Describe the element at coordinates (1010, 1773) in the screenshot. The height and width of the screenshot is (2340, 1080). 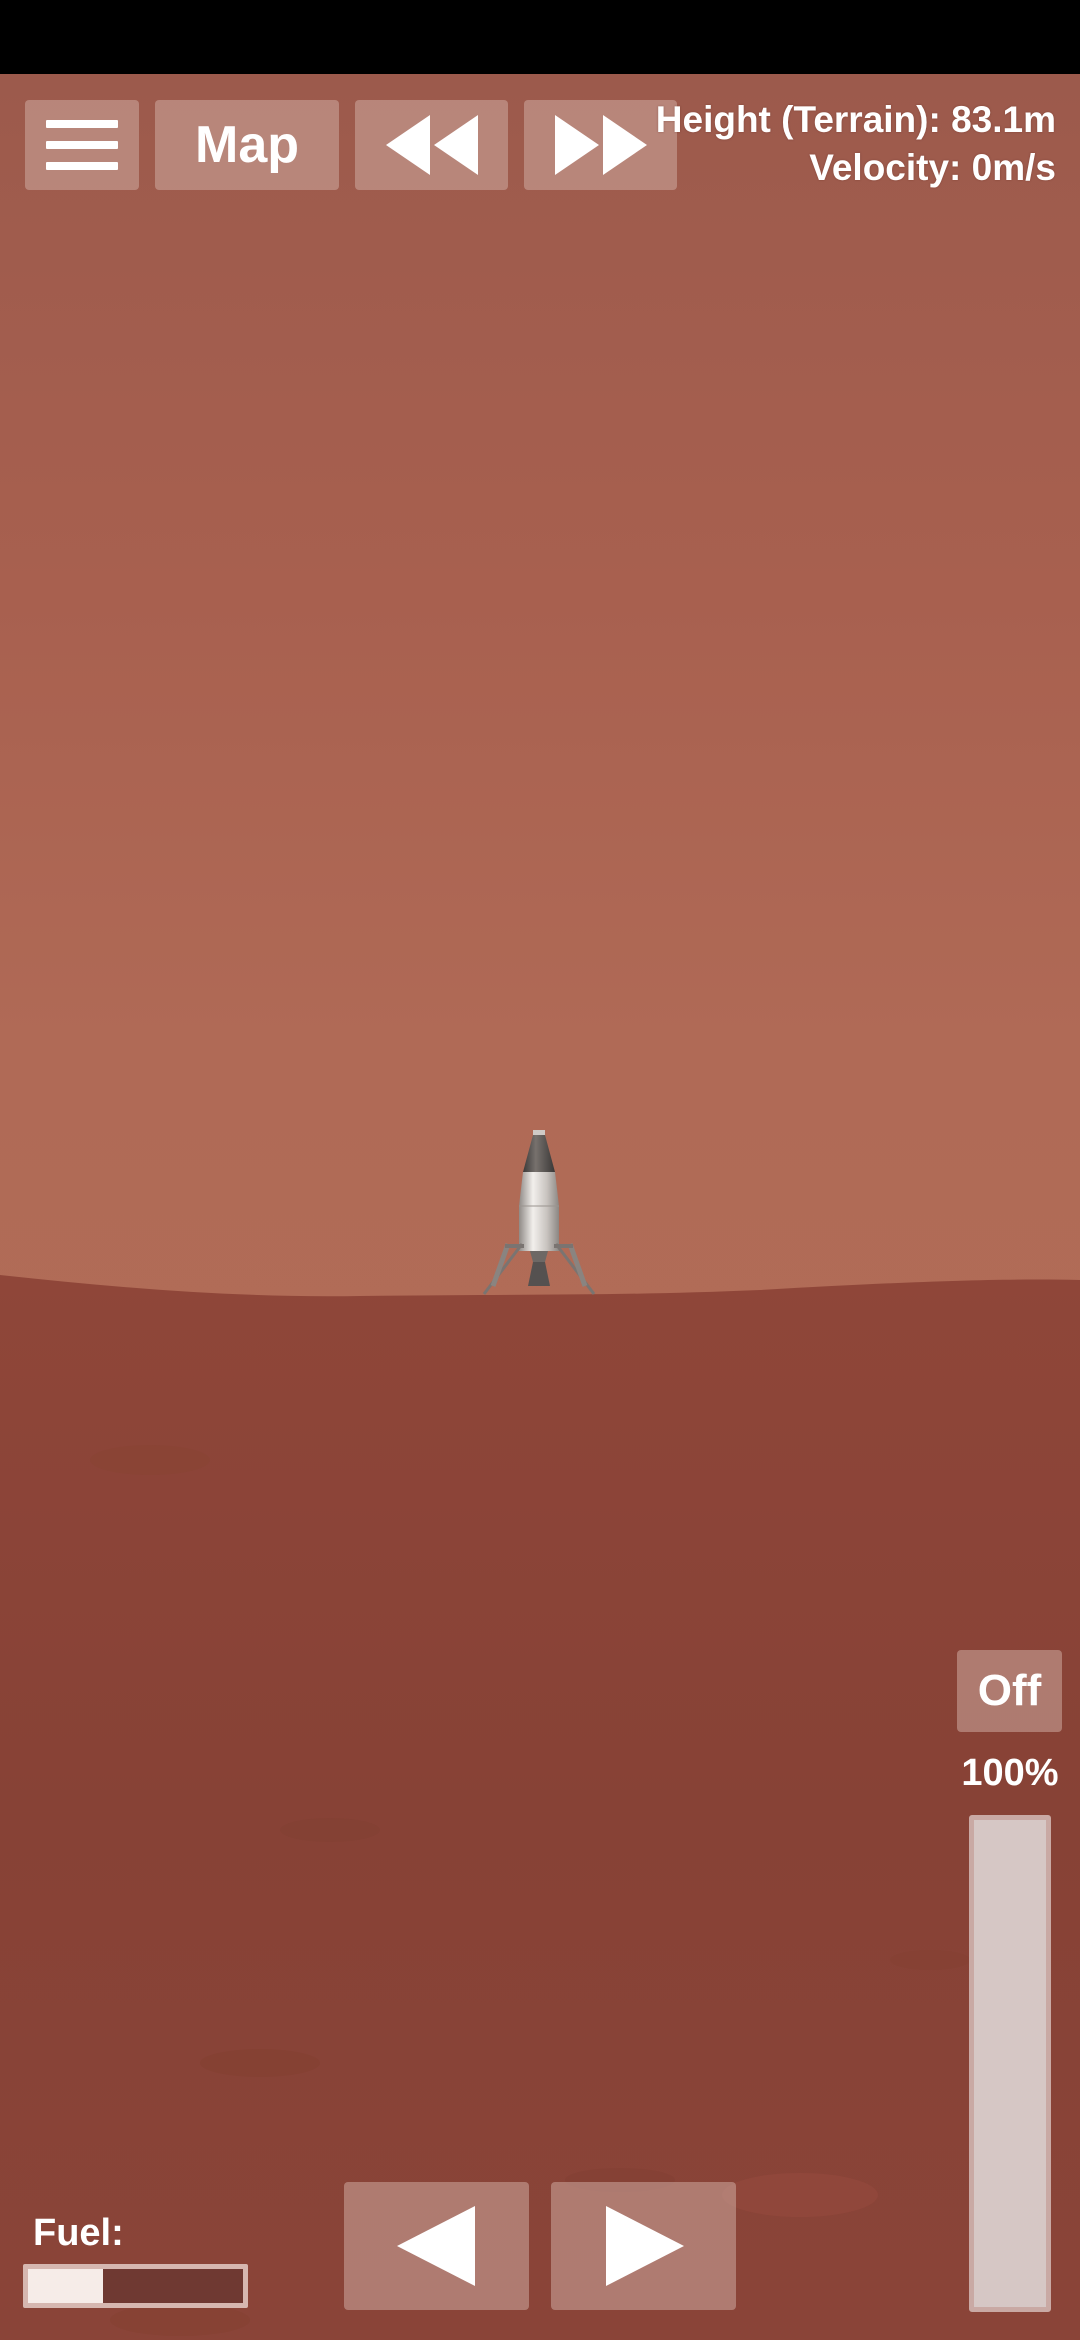
I see `throttle-percent: 100%` at that location.